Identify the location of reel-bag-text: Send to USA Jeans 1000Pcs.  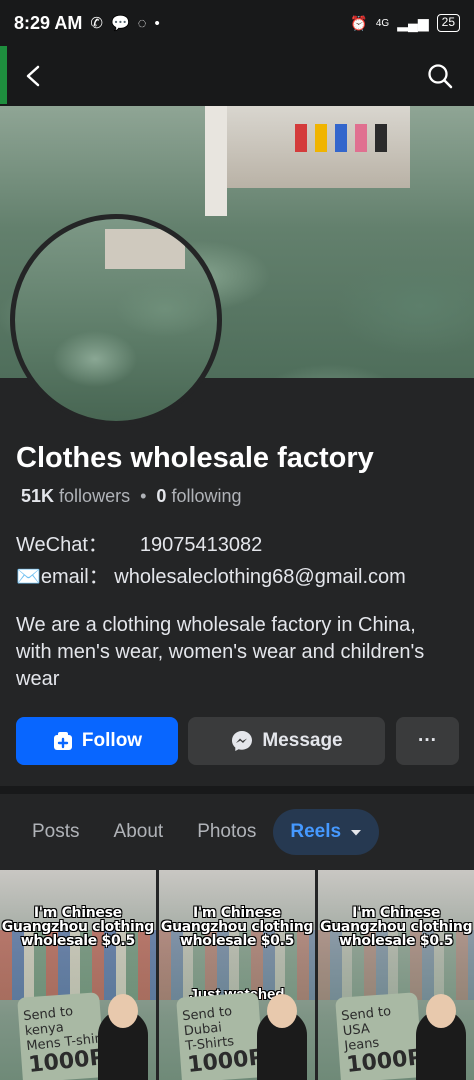
(396, 1039).